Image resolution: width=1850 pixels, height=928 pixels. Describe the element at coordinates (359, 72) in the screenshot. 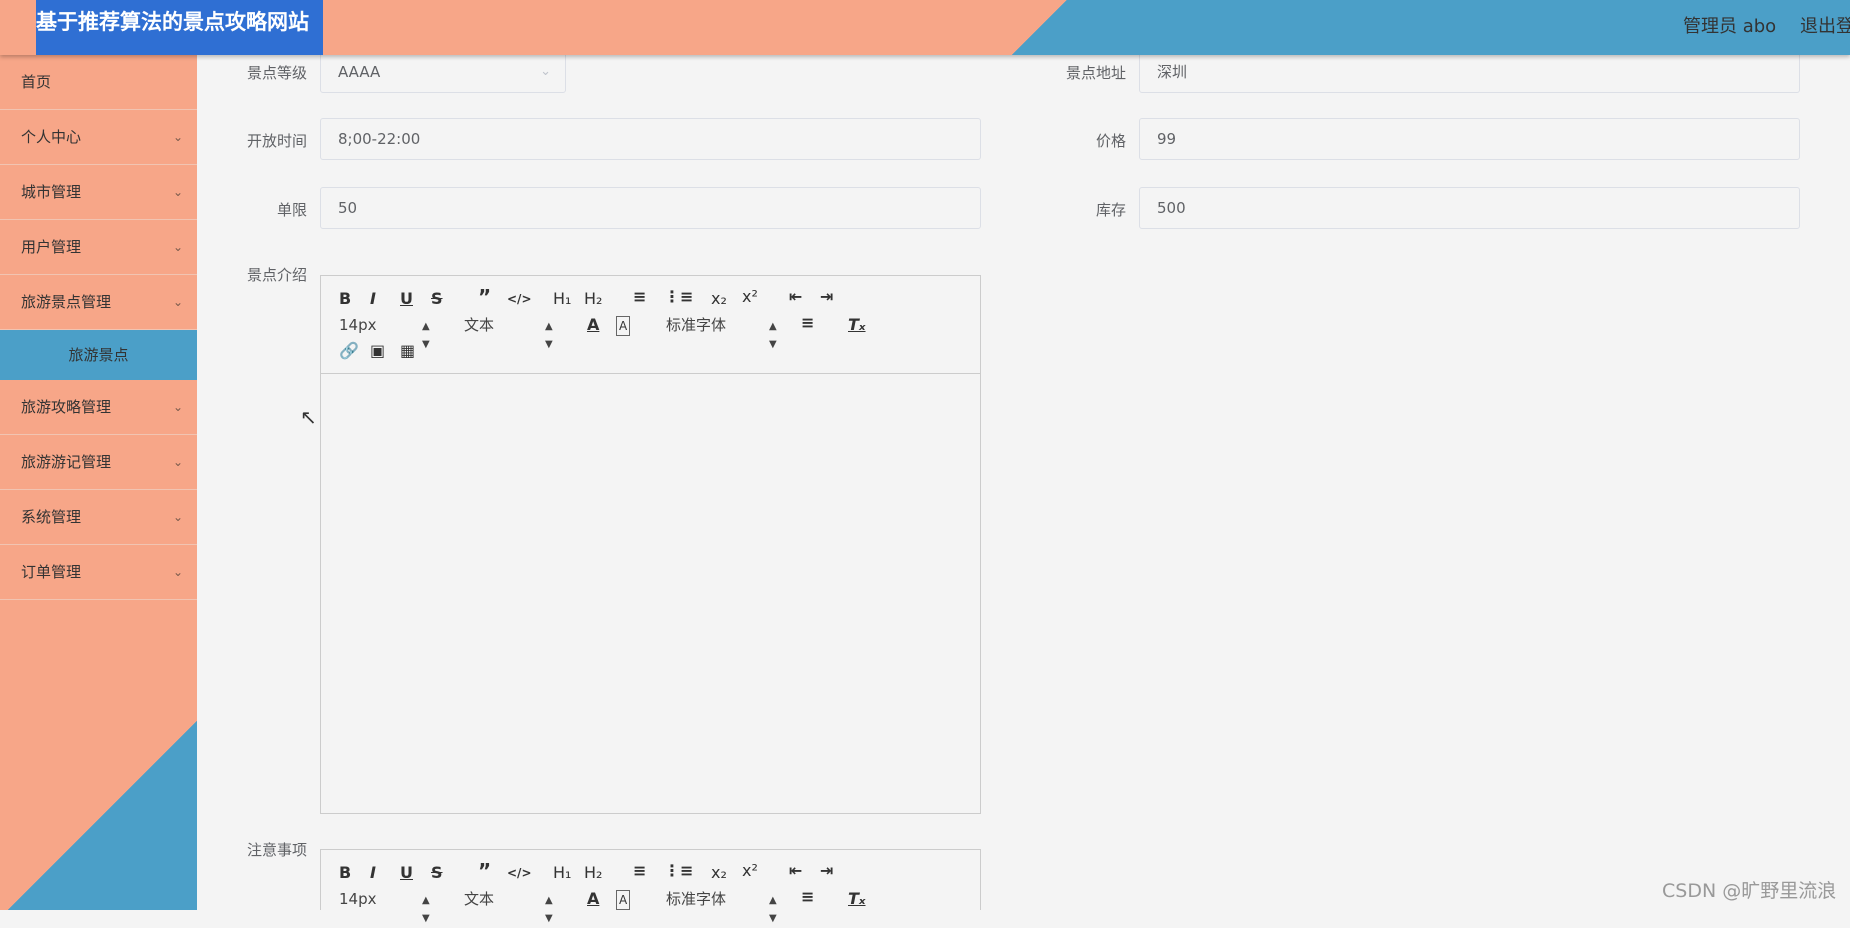

I see `level-value: AAAA` at that location.